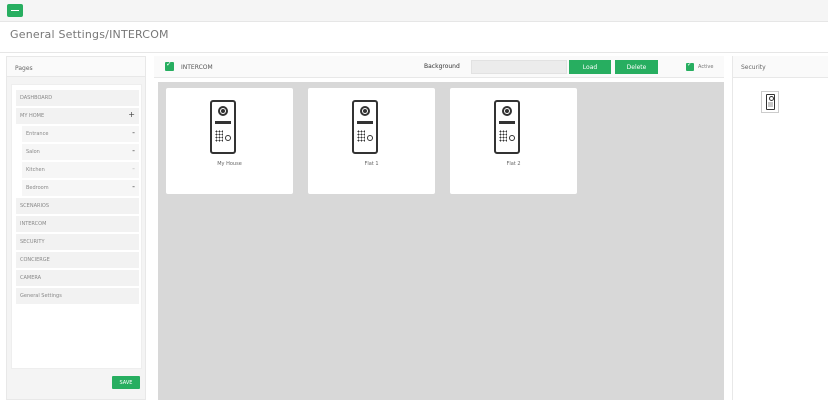 The width and height of the screenshot is (828, 400). I want to click on page-item-security: SECURITY, so click(77, 242).